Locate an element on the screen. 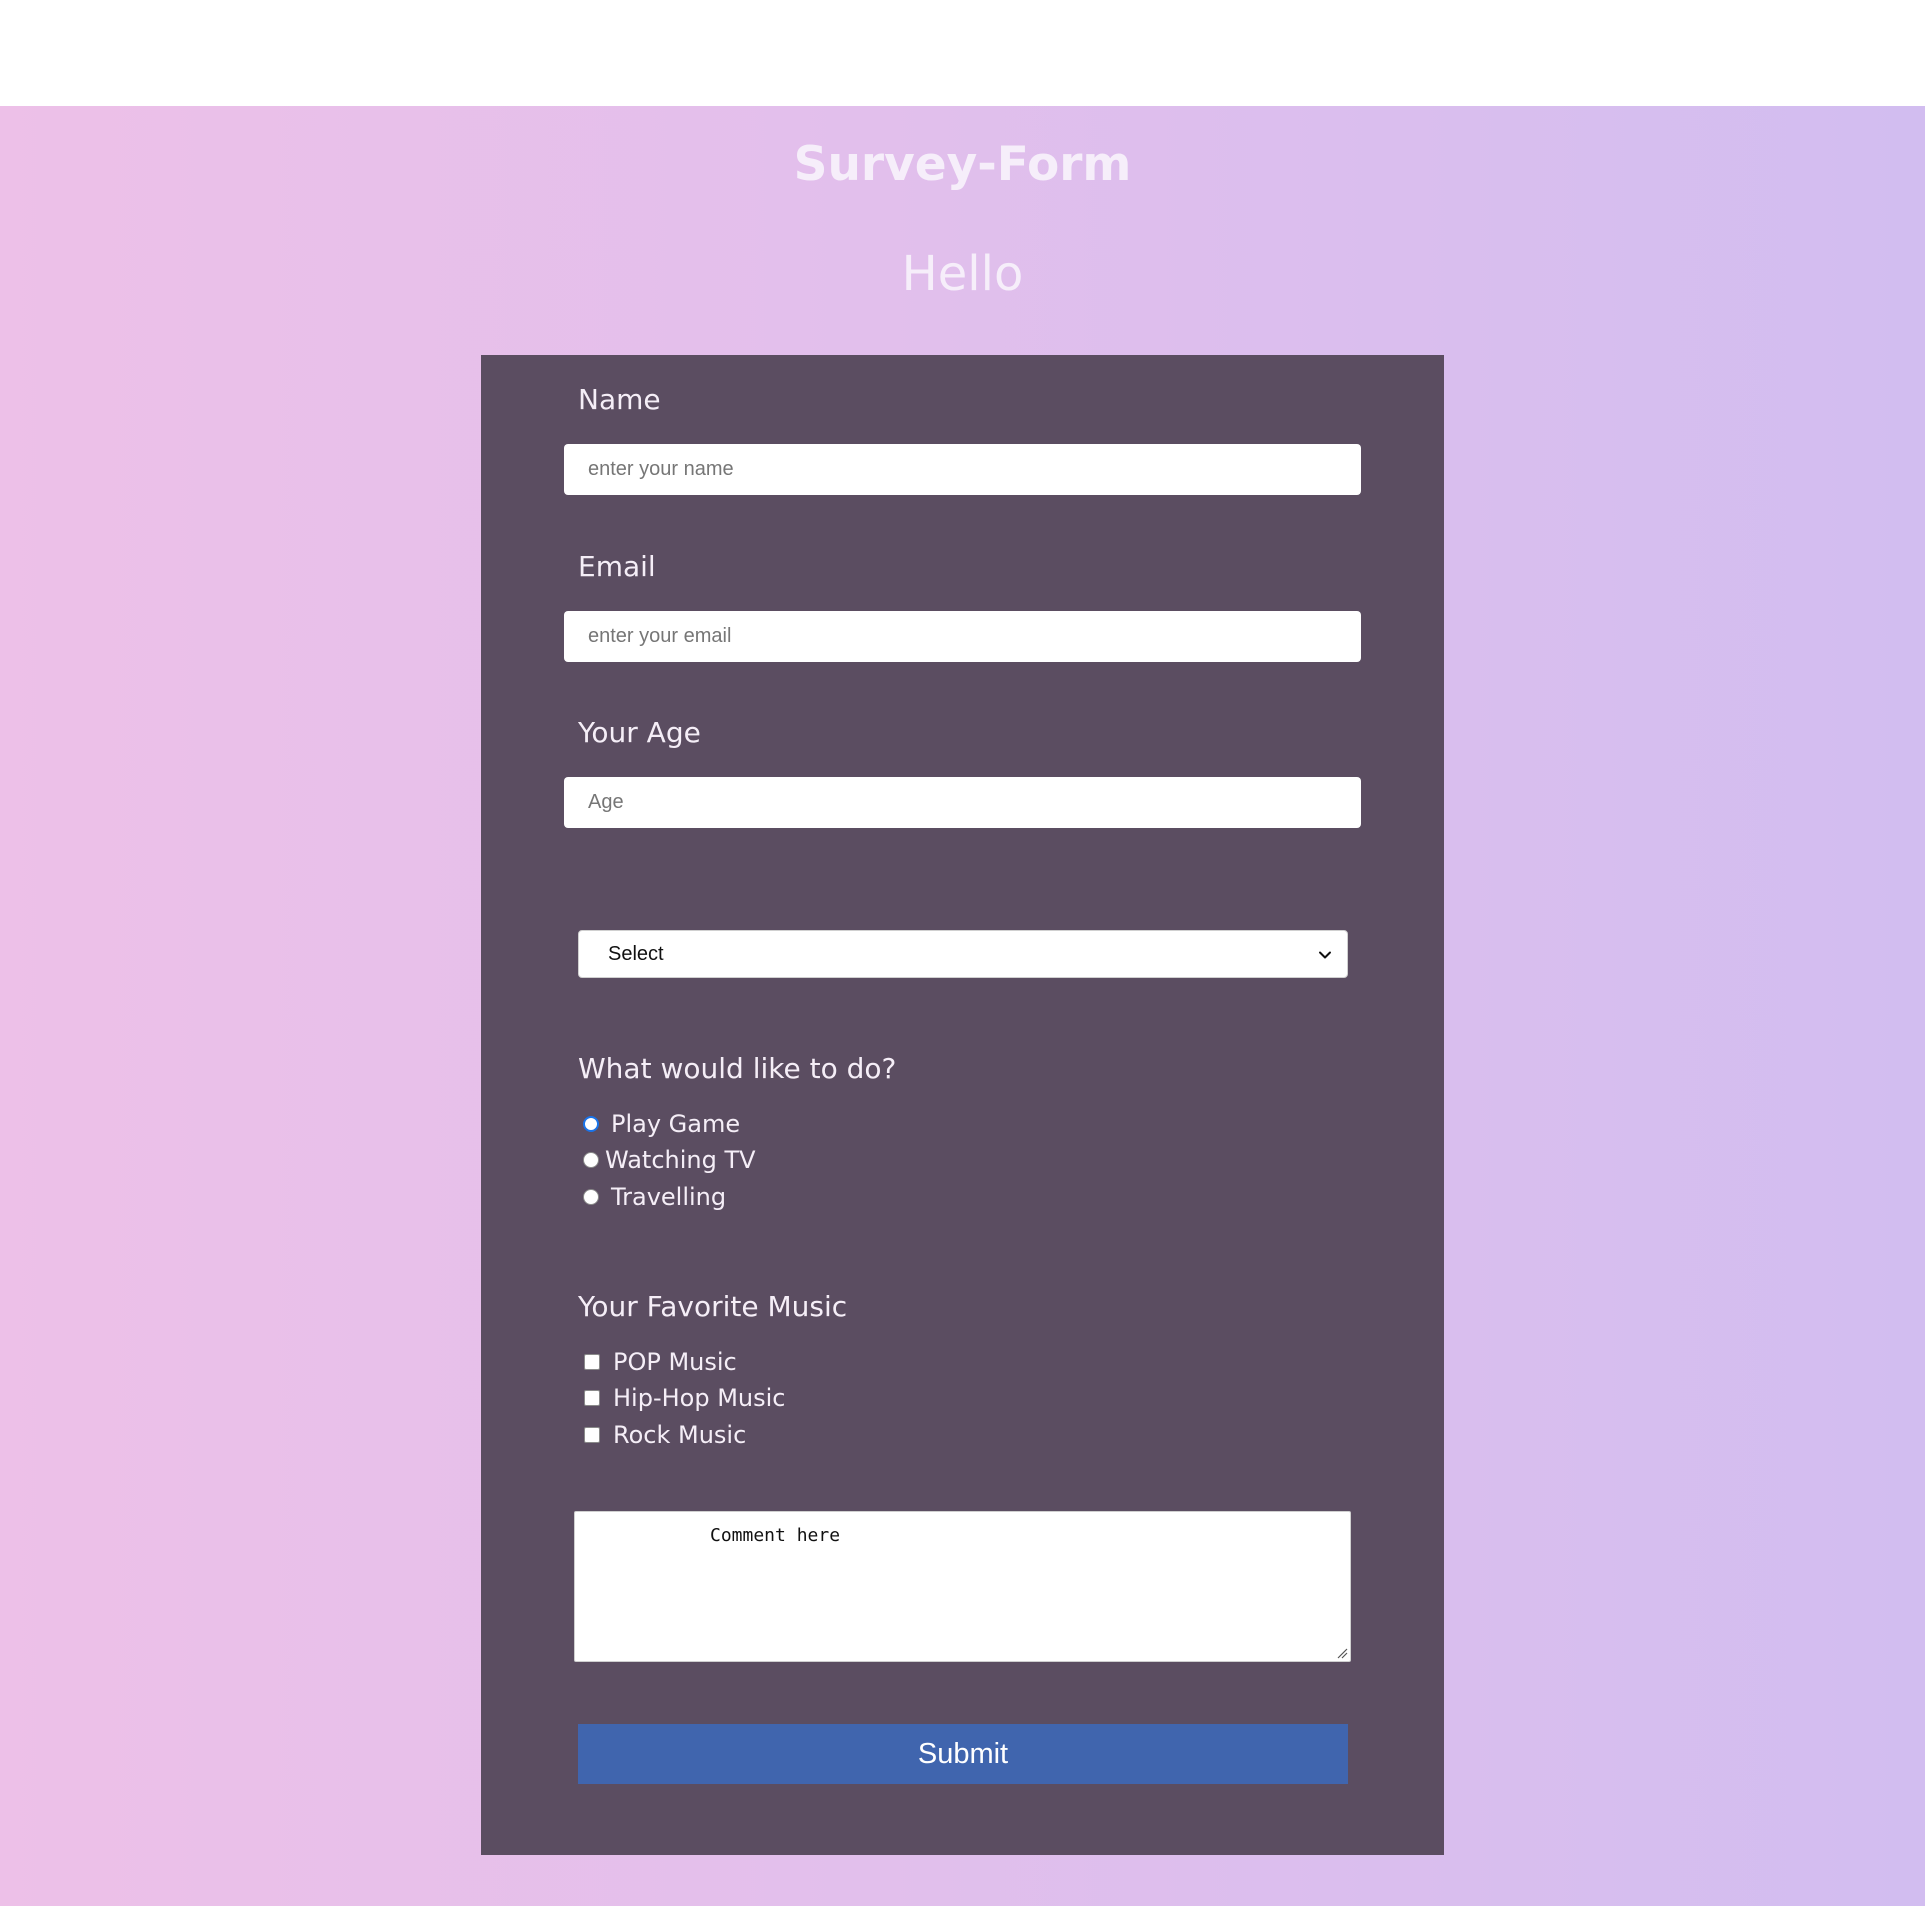  radio-option-play-game: Play Game is located at coordinates (661, 1124).